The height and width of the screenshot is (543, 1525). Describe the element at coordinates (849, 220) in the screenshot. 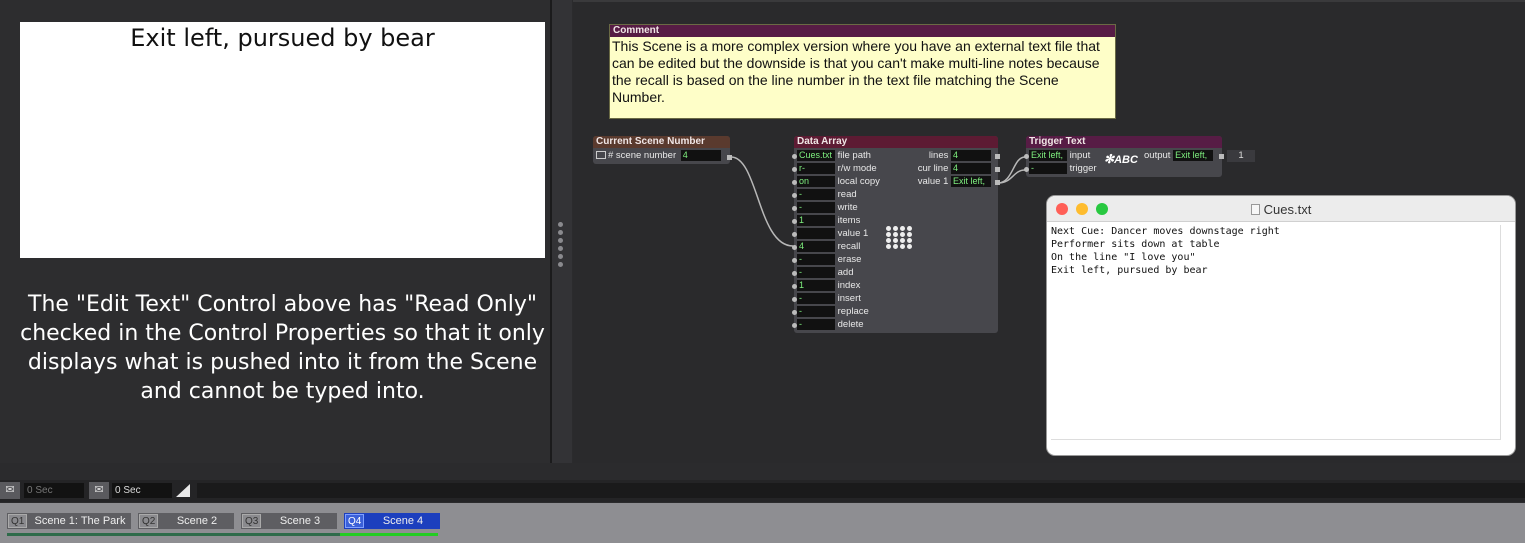

I see `data-array-input-label: items` at that location.